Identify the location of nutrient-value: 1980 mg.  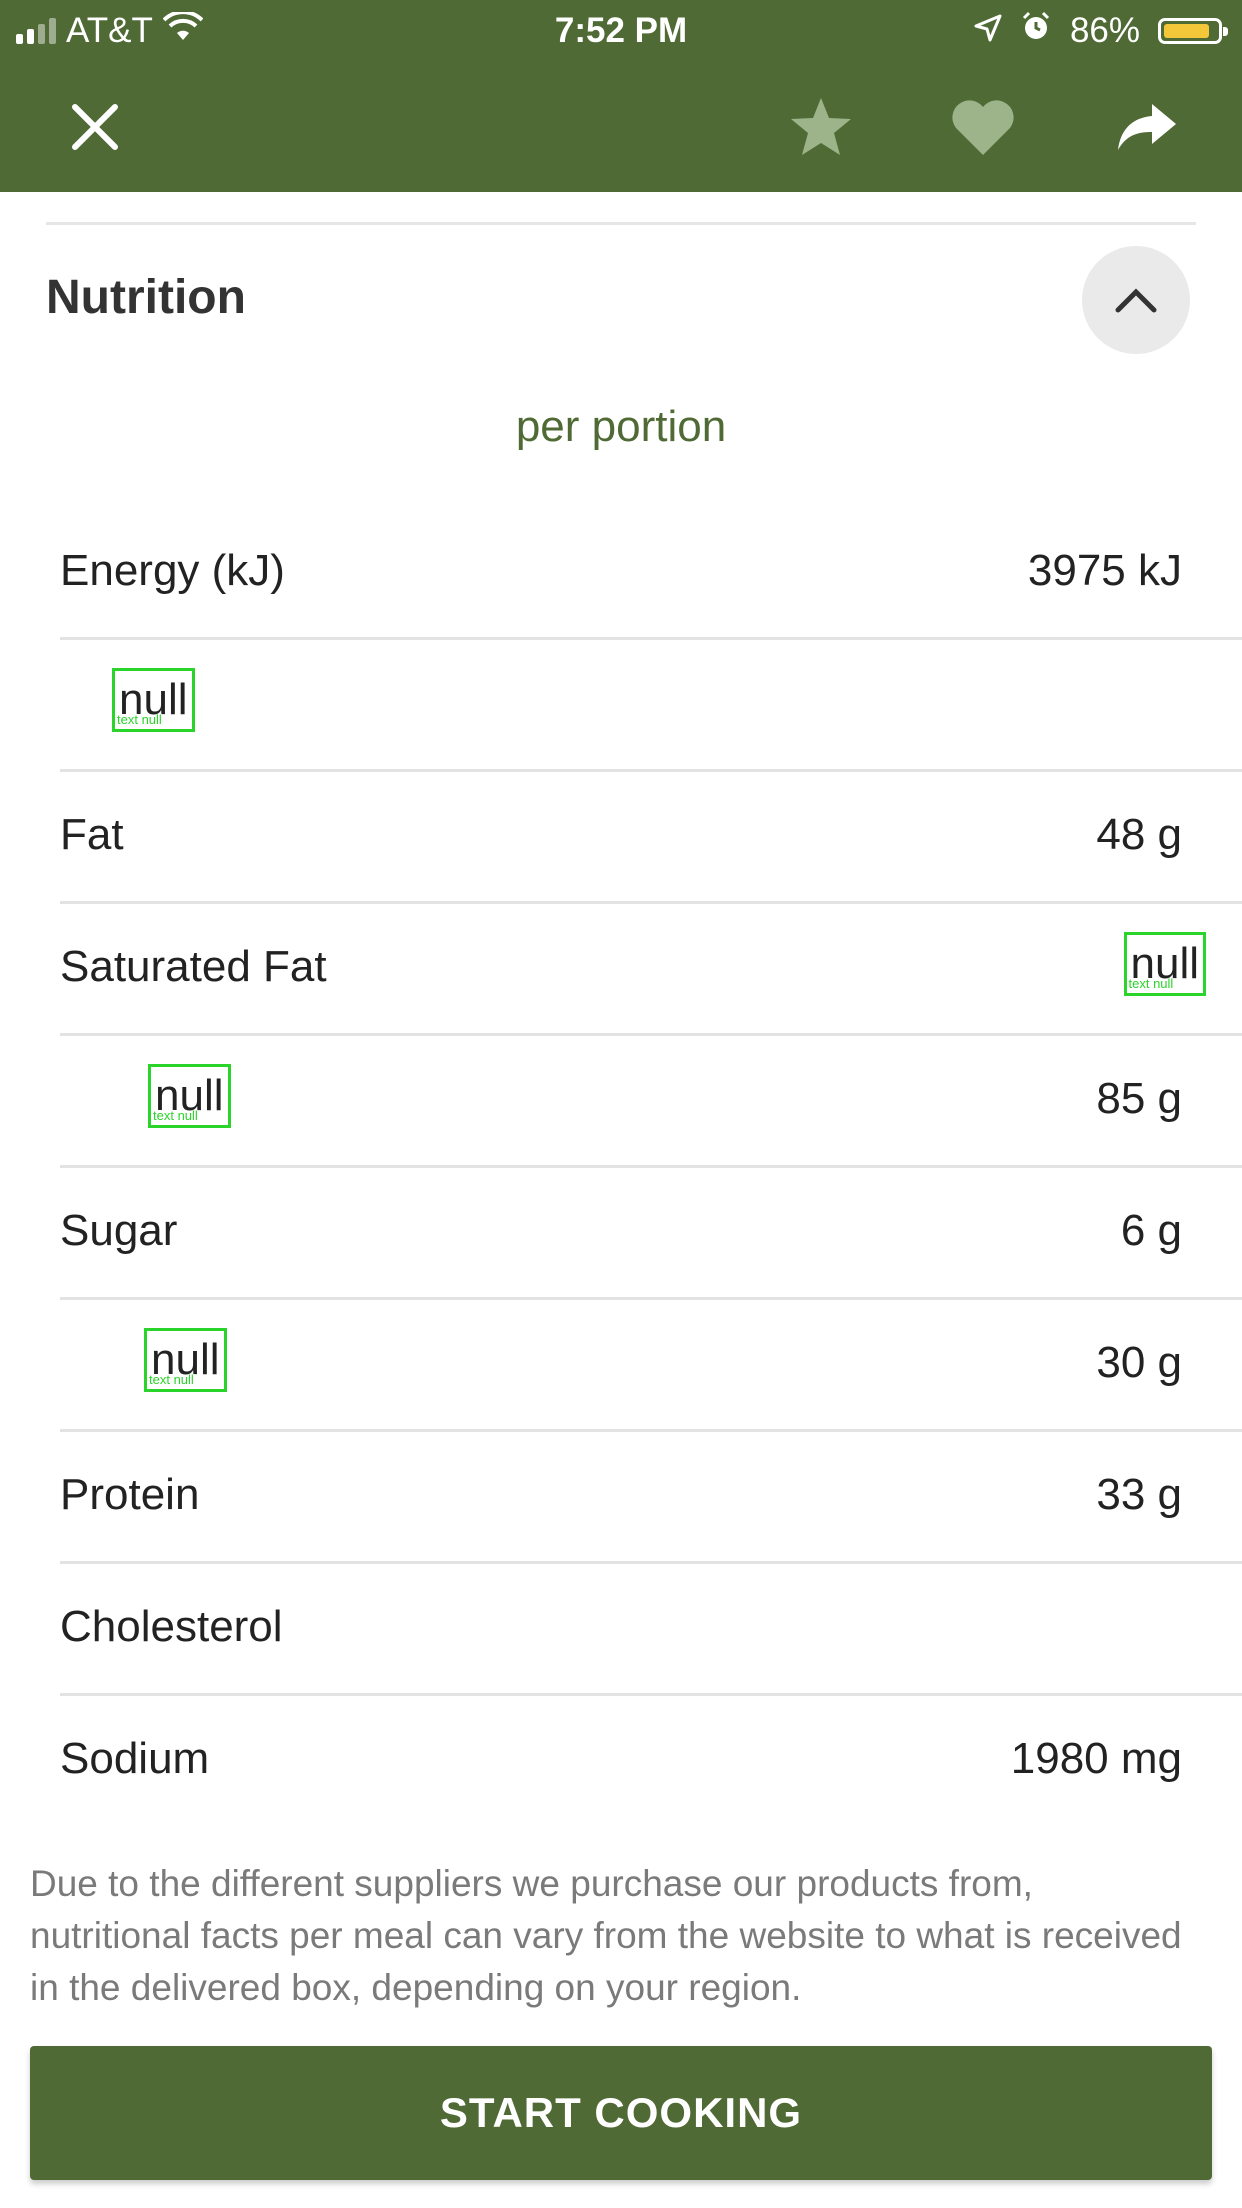
(1096, 1758).